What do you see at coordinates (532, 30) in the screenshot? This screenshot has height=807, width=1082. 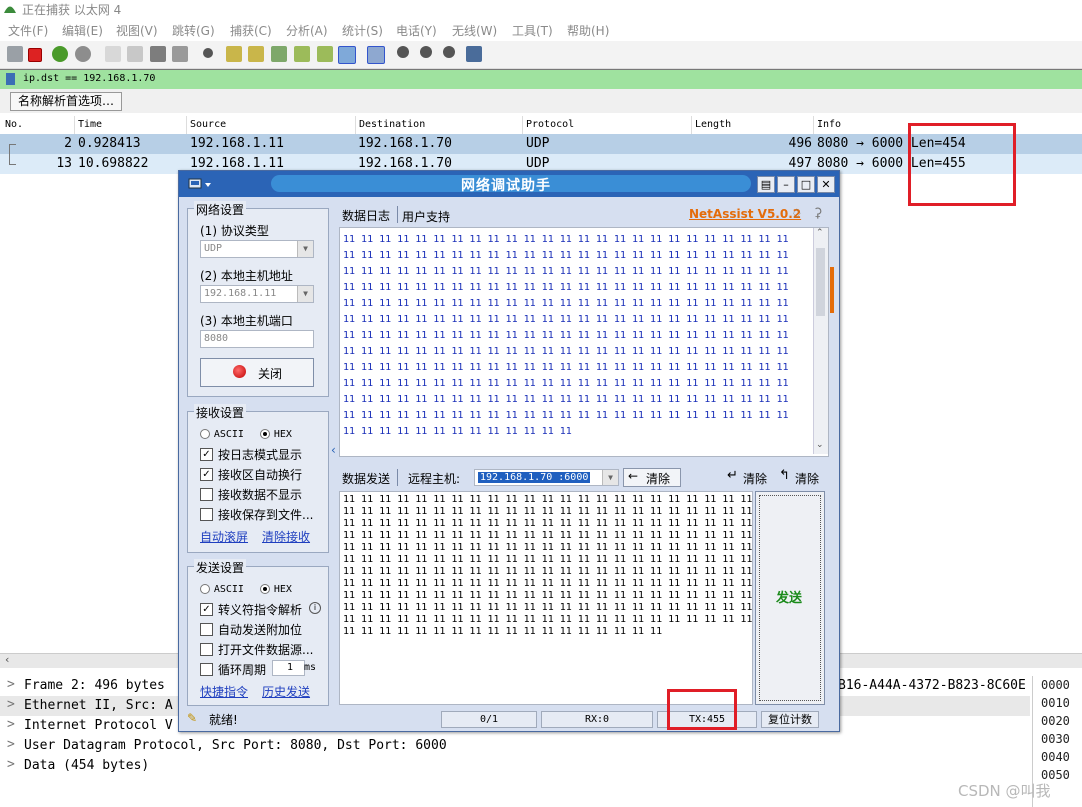 I see `menu-tools: 工具(T)` at bounding box center [532, 30].